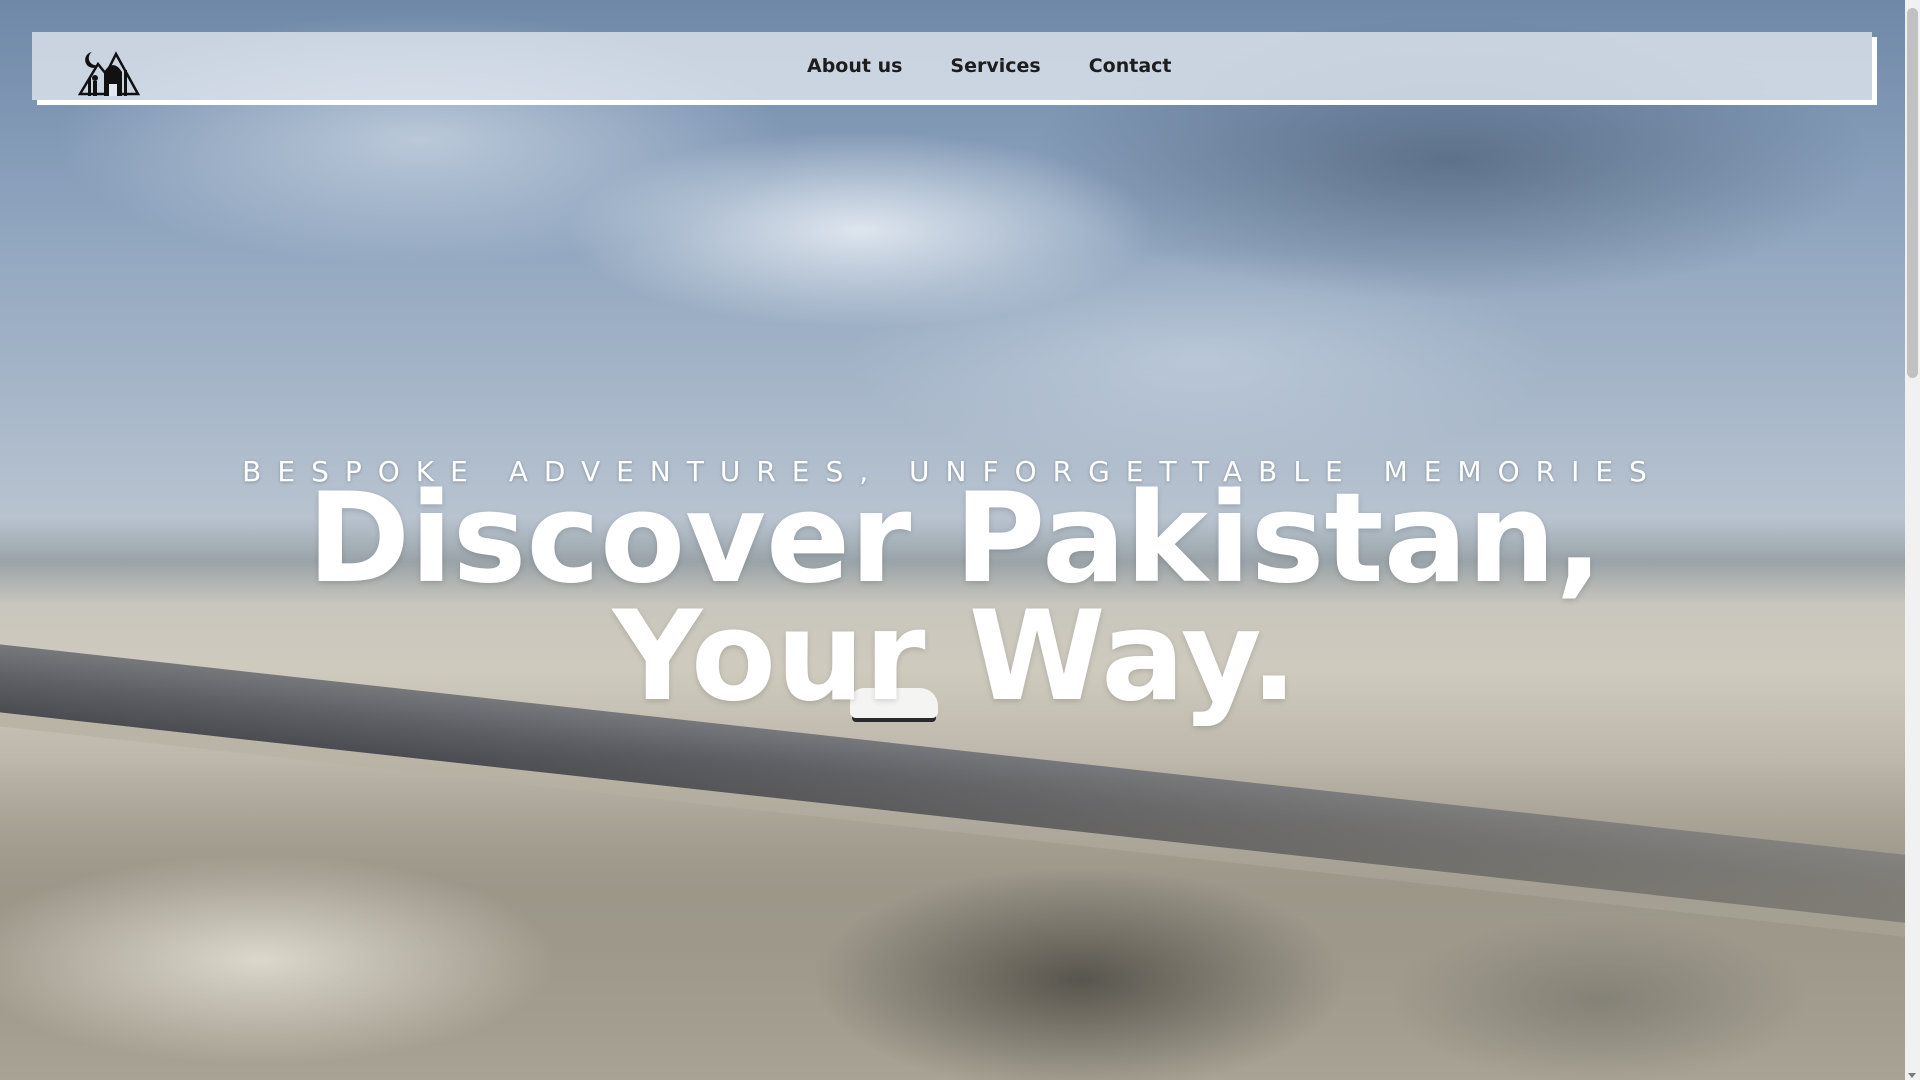 This screenshot has height=1080, width=1920. I want to click on page-scrollbar, so click(1912, 540).